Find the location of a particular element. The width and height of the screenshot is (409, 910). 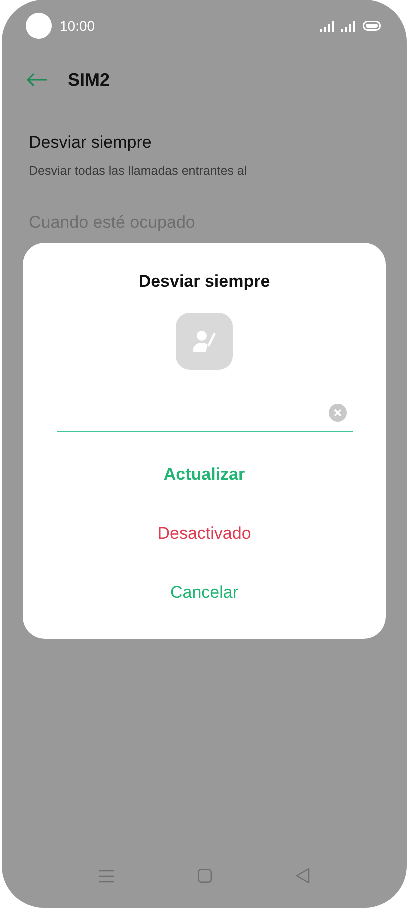

home-icon is located at coordinates (205, 876).